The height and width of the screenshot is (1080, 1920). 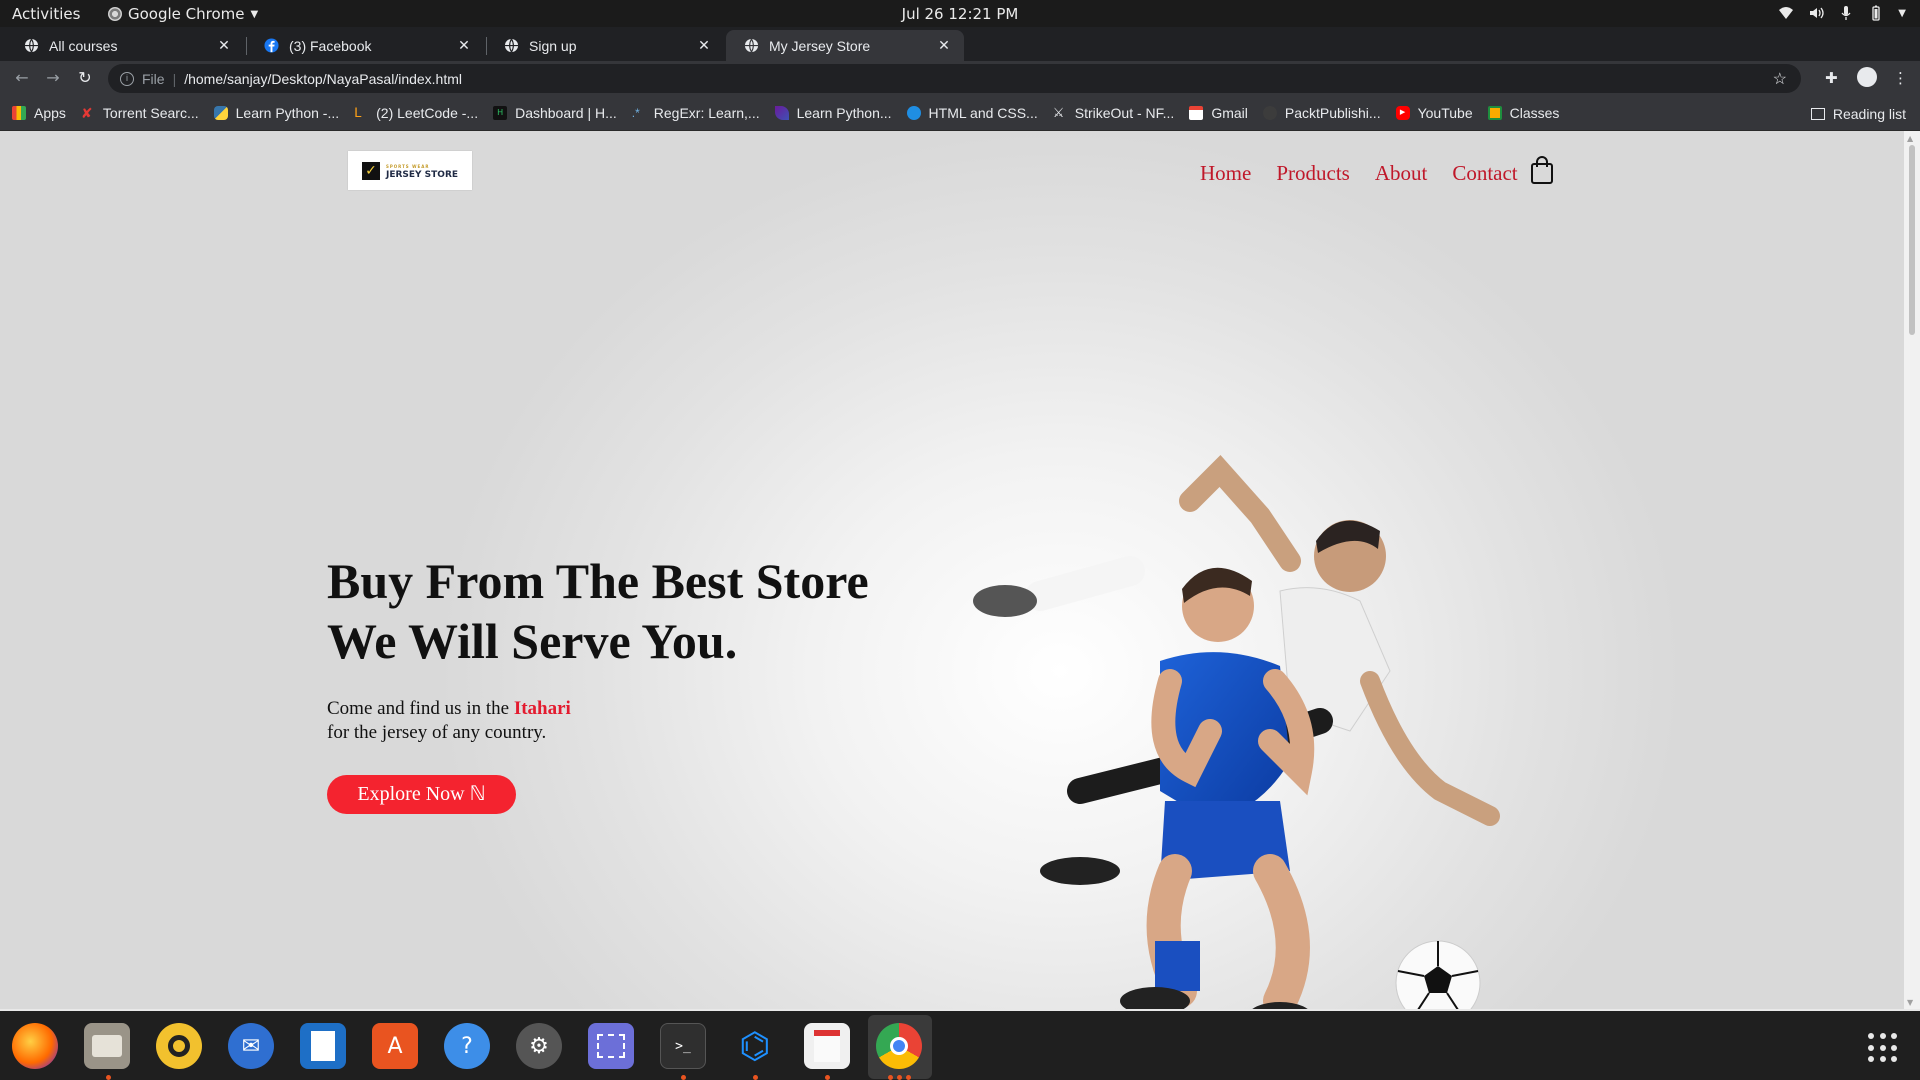 What do you see at coordinates (467, 1046) in the screenshot?
I see `help-icon: ?` at bounding box center [467, 1046].